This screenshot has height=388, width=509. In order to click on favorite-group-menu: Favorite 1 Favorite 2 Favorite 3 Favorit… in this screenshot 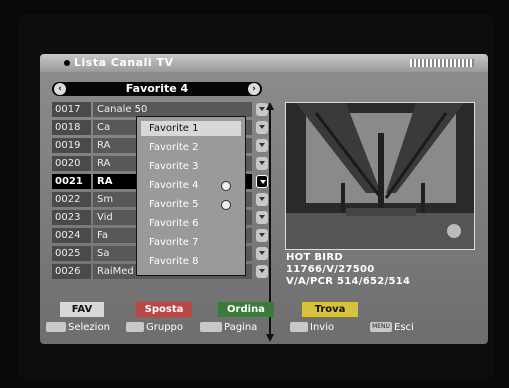, I will do `click(191, 196)`.